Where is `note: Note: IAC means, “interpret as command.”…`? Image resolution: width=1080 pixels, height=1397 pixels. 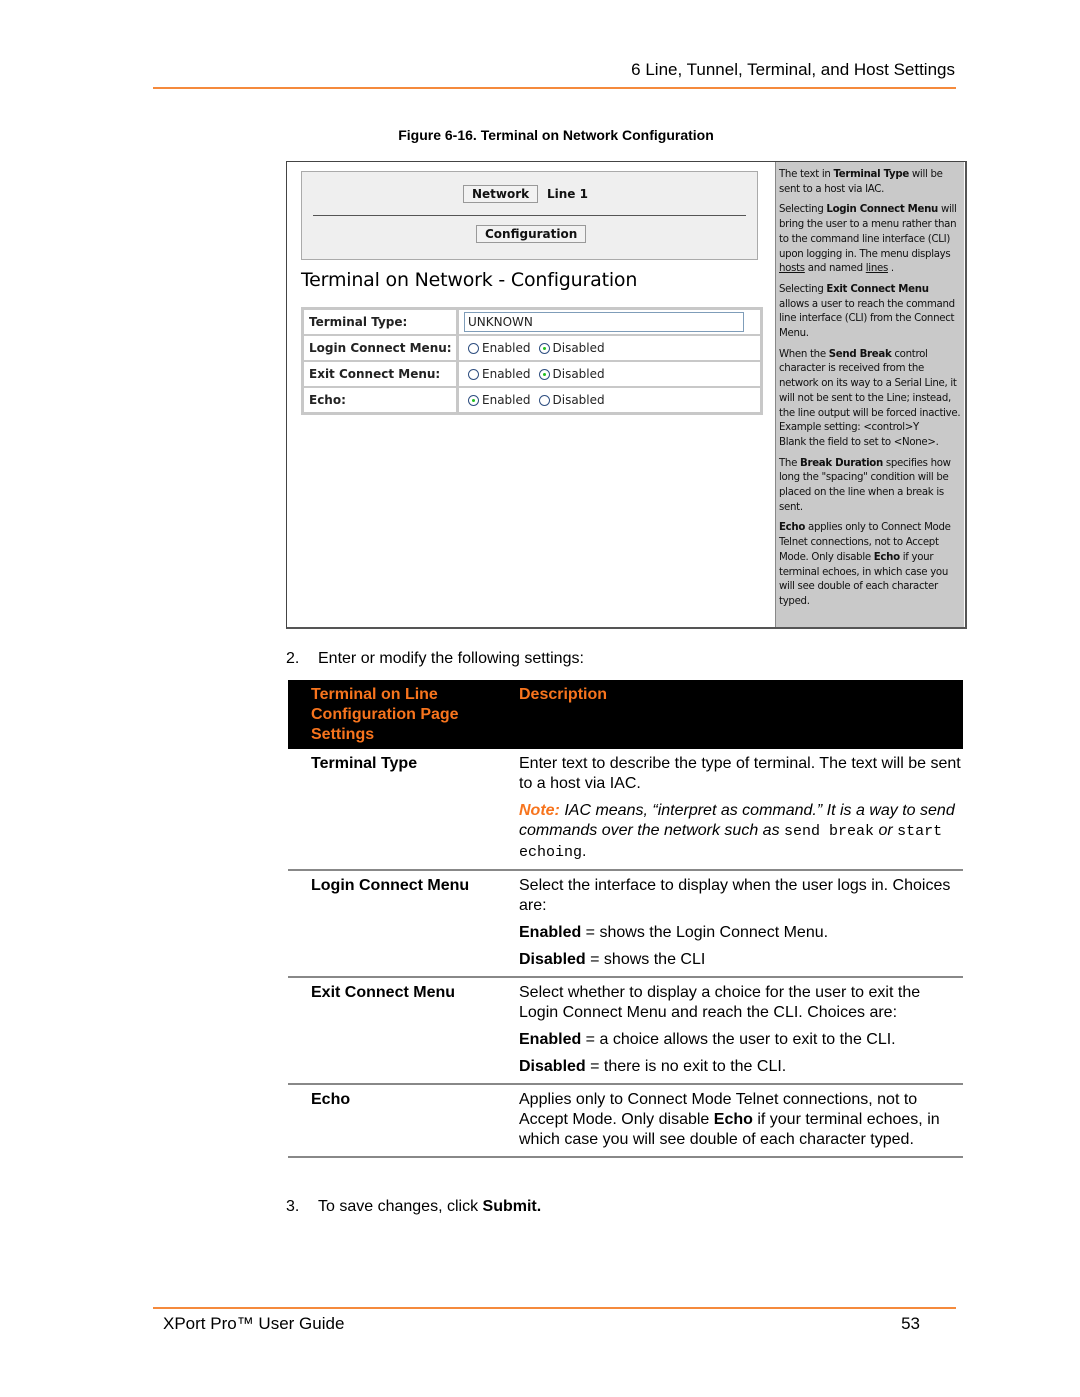 note: Note: IAC means, “interpret as command.”… is located at coordinates (737, 831).